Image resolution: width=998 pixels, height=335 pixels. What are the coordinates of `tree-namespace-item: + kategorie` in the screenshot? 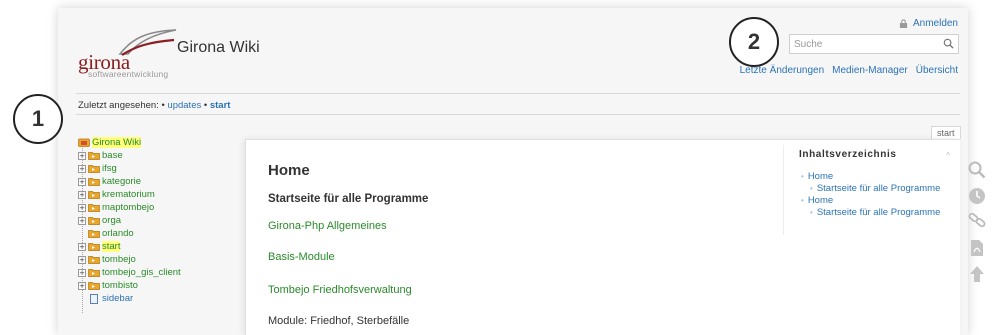 It's located at (129, 181).